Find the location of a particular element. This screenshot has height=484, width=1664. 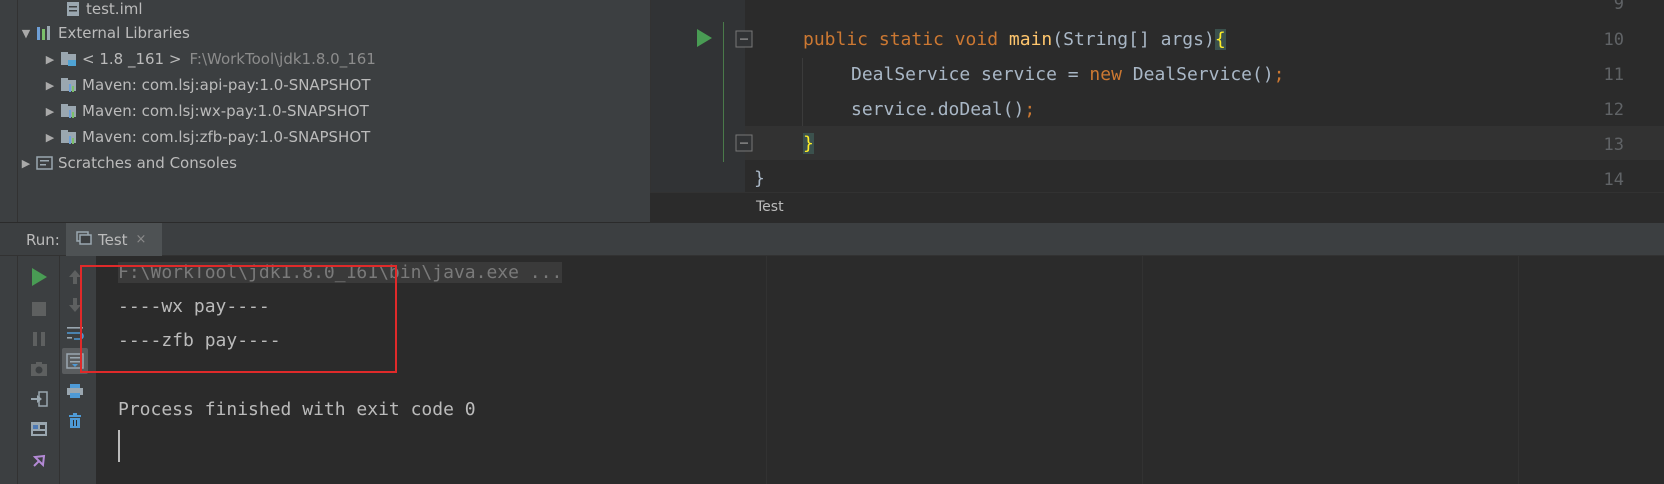

tree-item-path: F:\WorkTool\jdk1.8.0_161 is located at coordinates (282, 59).